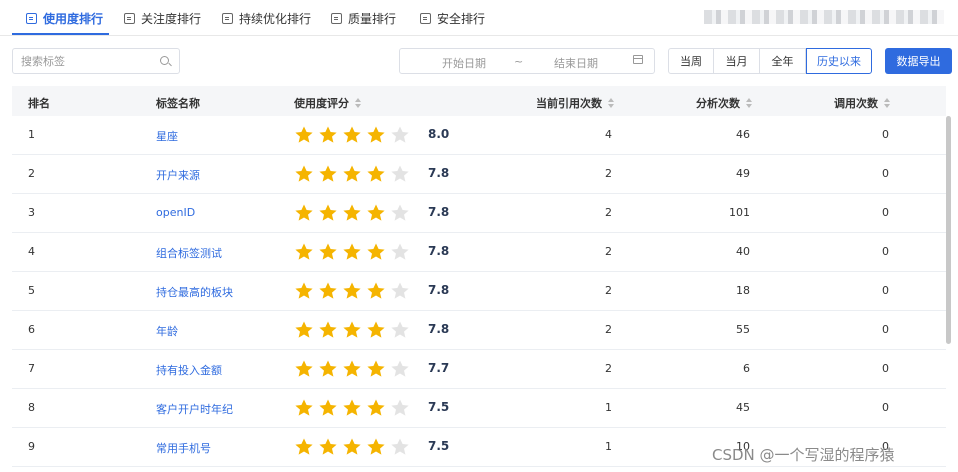  Describe the element at coordinates (31, 290) in the screenshot. I see `rank-cell: 5` at that location.